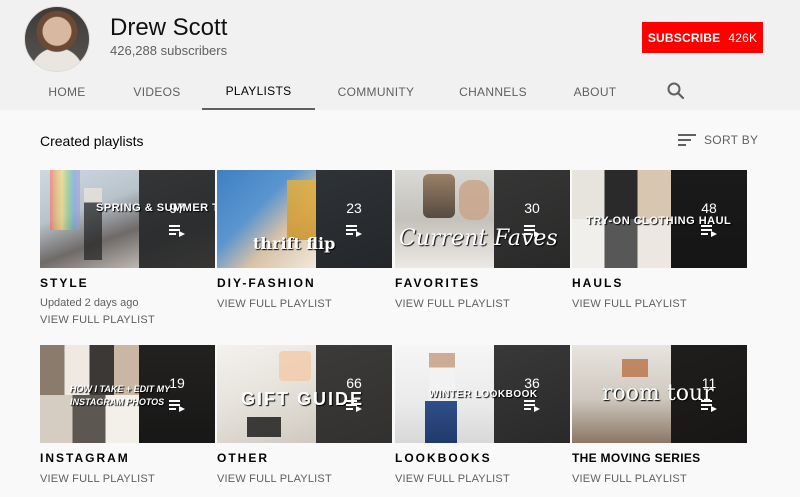 This screenshot has height=497, width=800. Describe the element at coordinates (376, 91) in the screenshot. I see `tab-community: COMMUNITY` at that location.